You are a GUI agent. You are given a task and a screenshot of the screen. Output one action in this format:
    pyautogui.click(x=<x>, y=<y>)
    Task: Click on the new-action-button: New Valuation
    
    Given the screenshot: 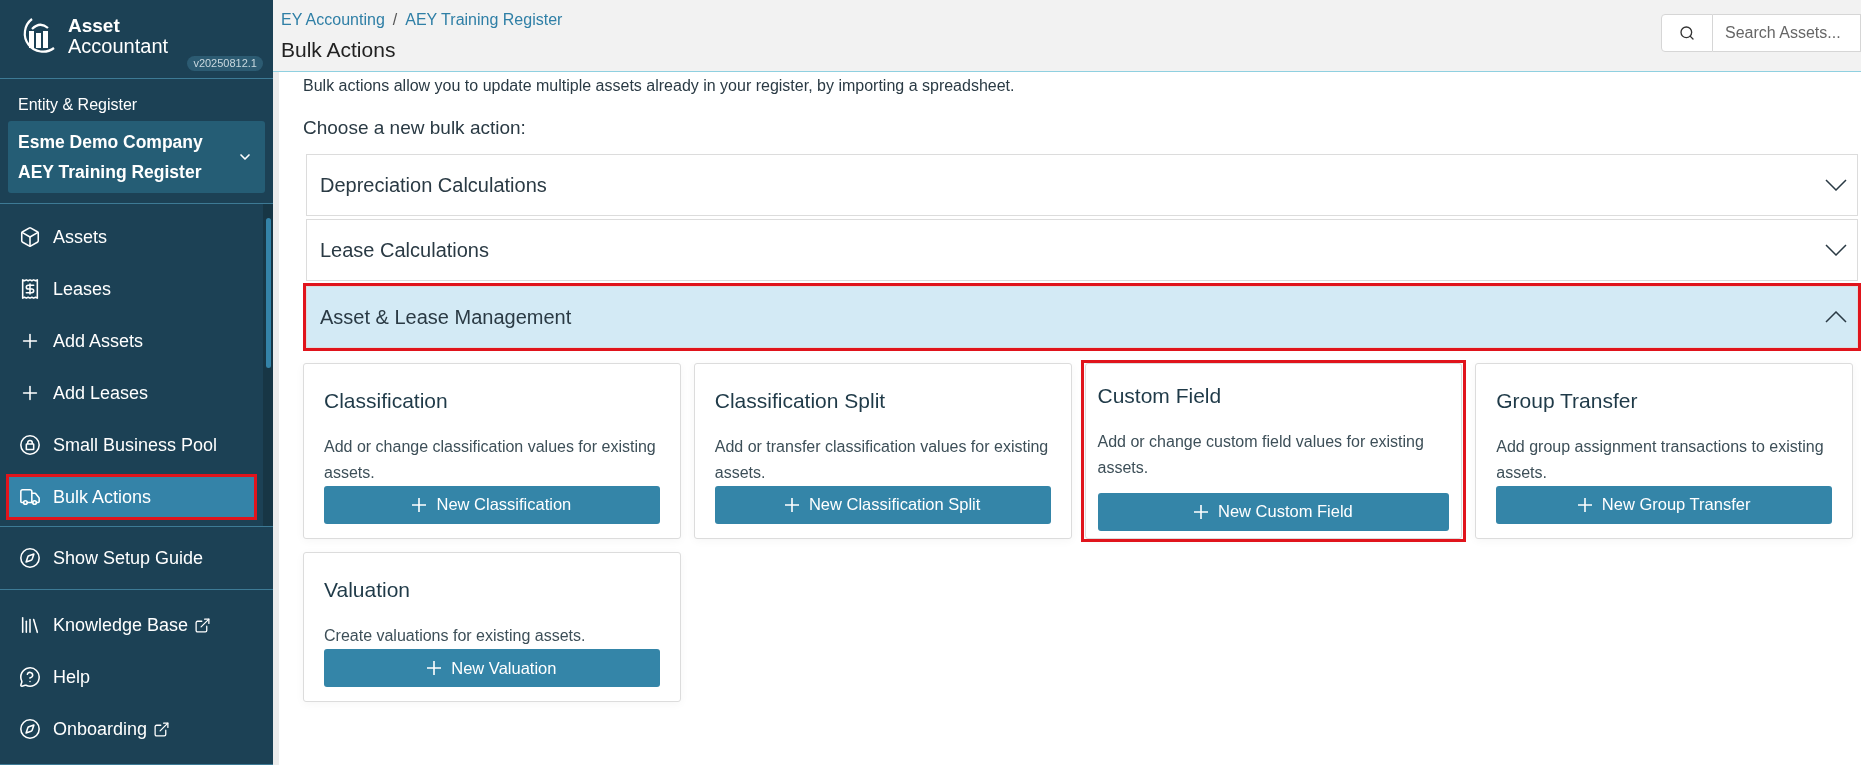 What is the action you would take?
    pyautogui.click(x=492, y=668)
    